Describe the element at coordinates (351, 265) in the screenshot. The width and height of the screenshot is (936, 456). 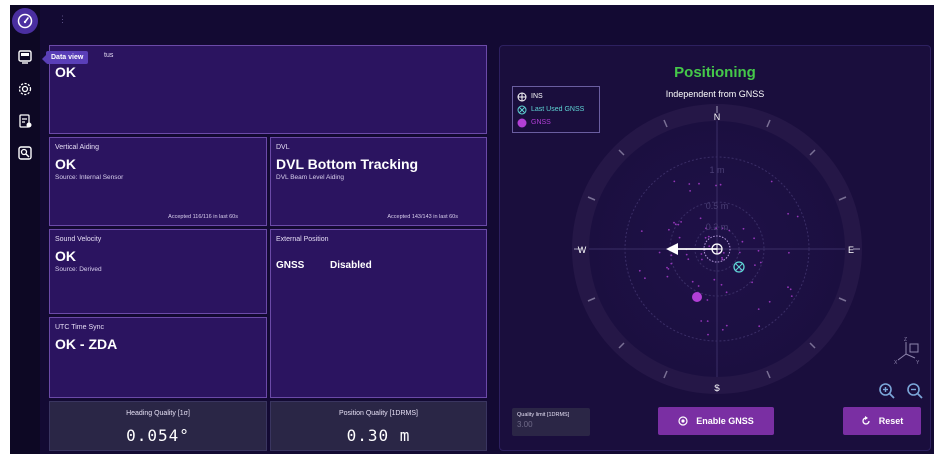
I see `gnss-status-value: Disabled` at that location.